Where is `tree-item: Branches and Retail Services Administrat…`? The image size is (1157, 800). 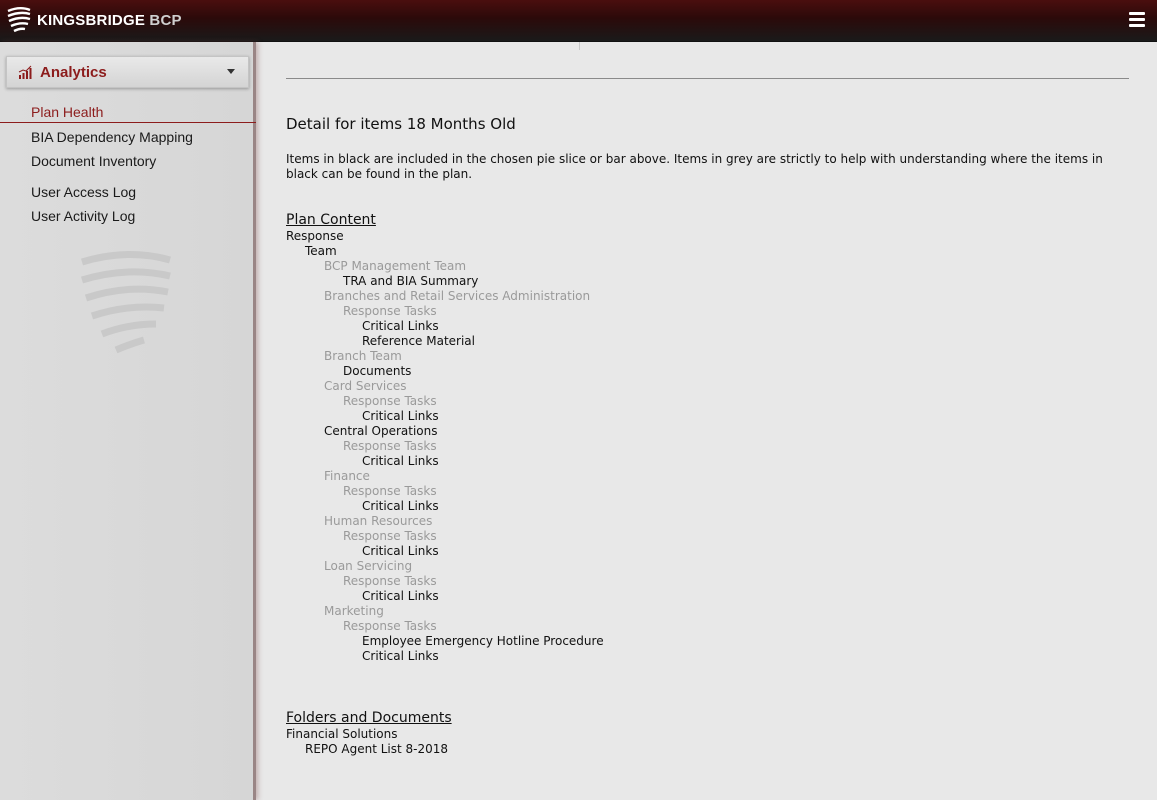 tree-item: Branches and Retail Services Administrat… is located at coordinates (457, 296).